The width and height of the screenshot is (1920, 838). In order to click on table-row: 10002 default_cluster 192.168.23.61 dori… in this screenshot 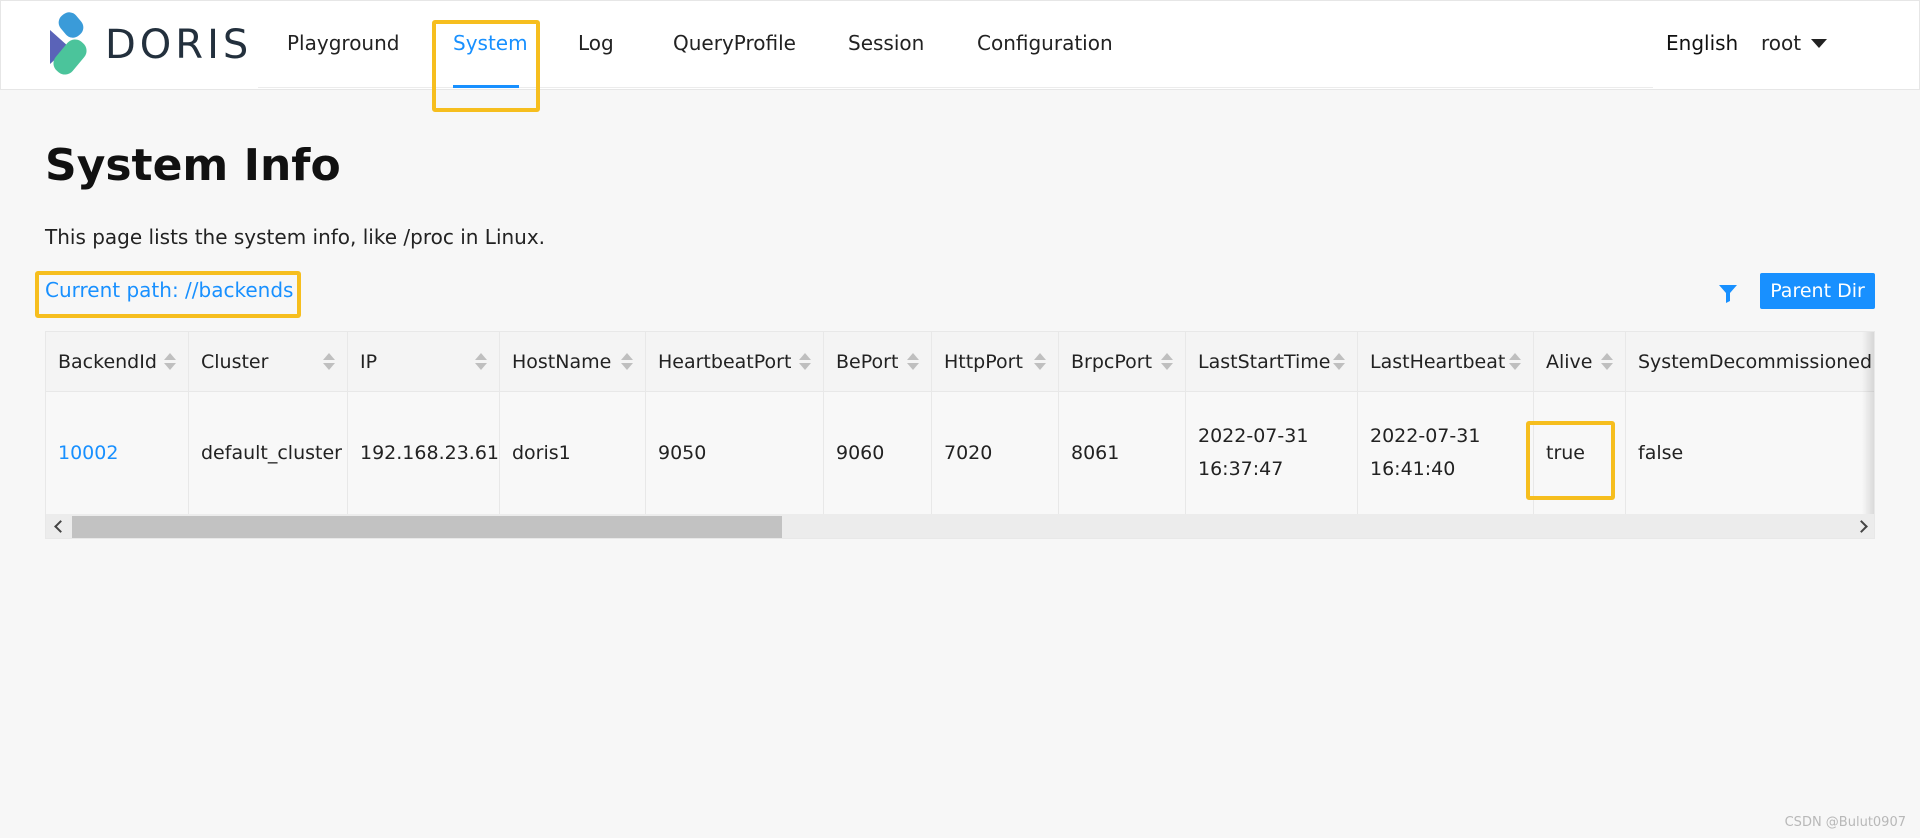, I will do `click(960, 453)`.